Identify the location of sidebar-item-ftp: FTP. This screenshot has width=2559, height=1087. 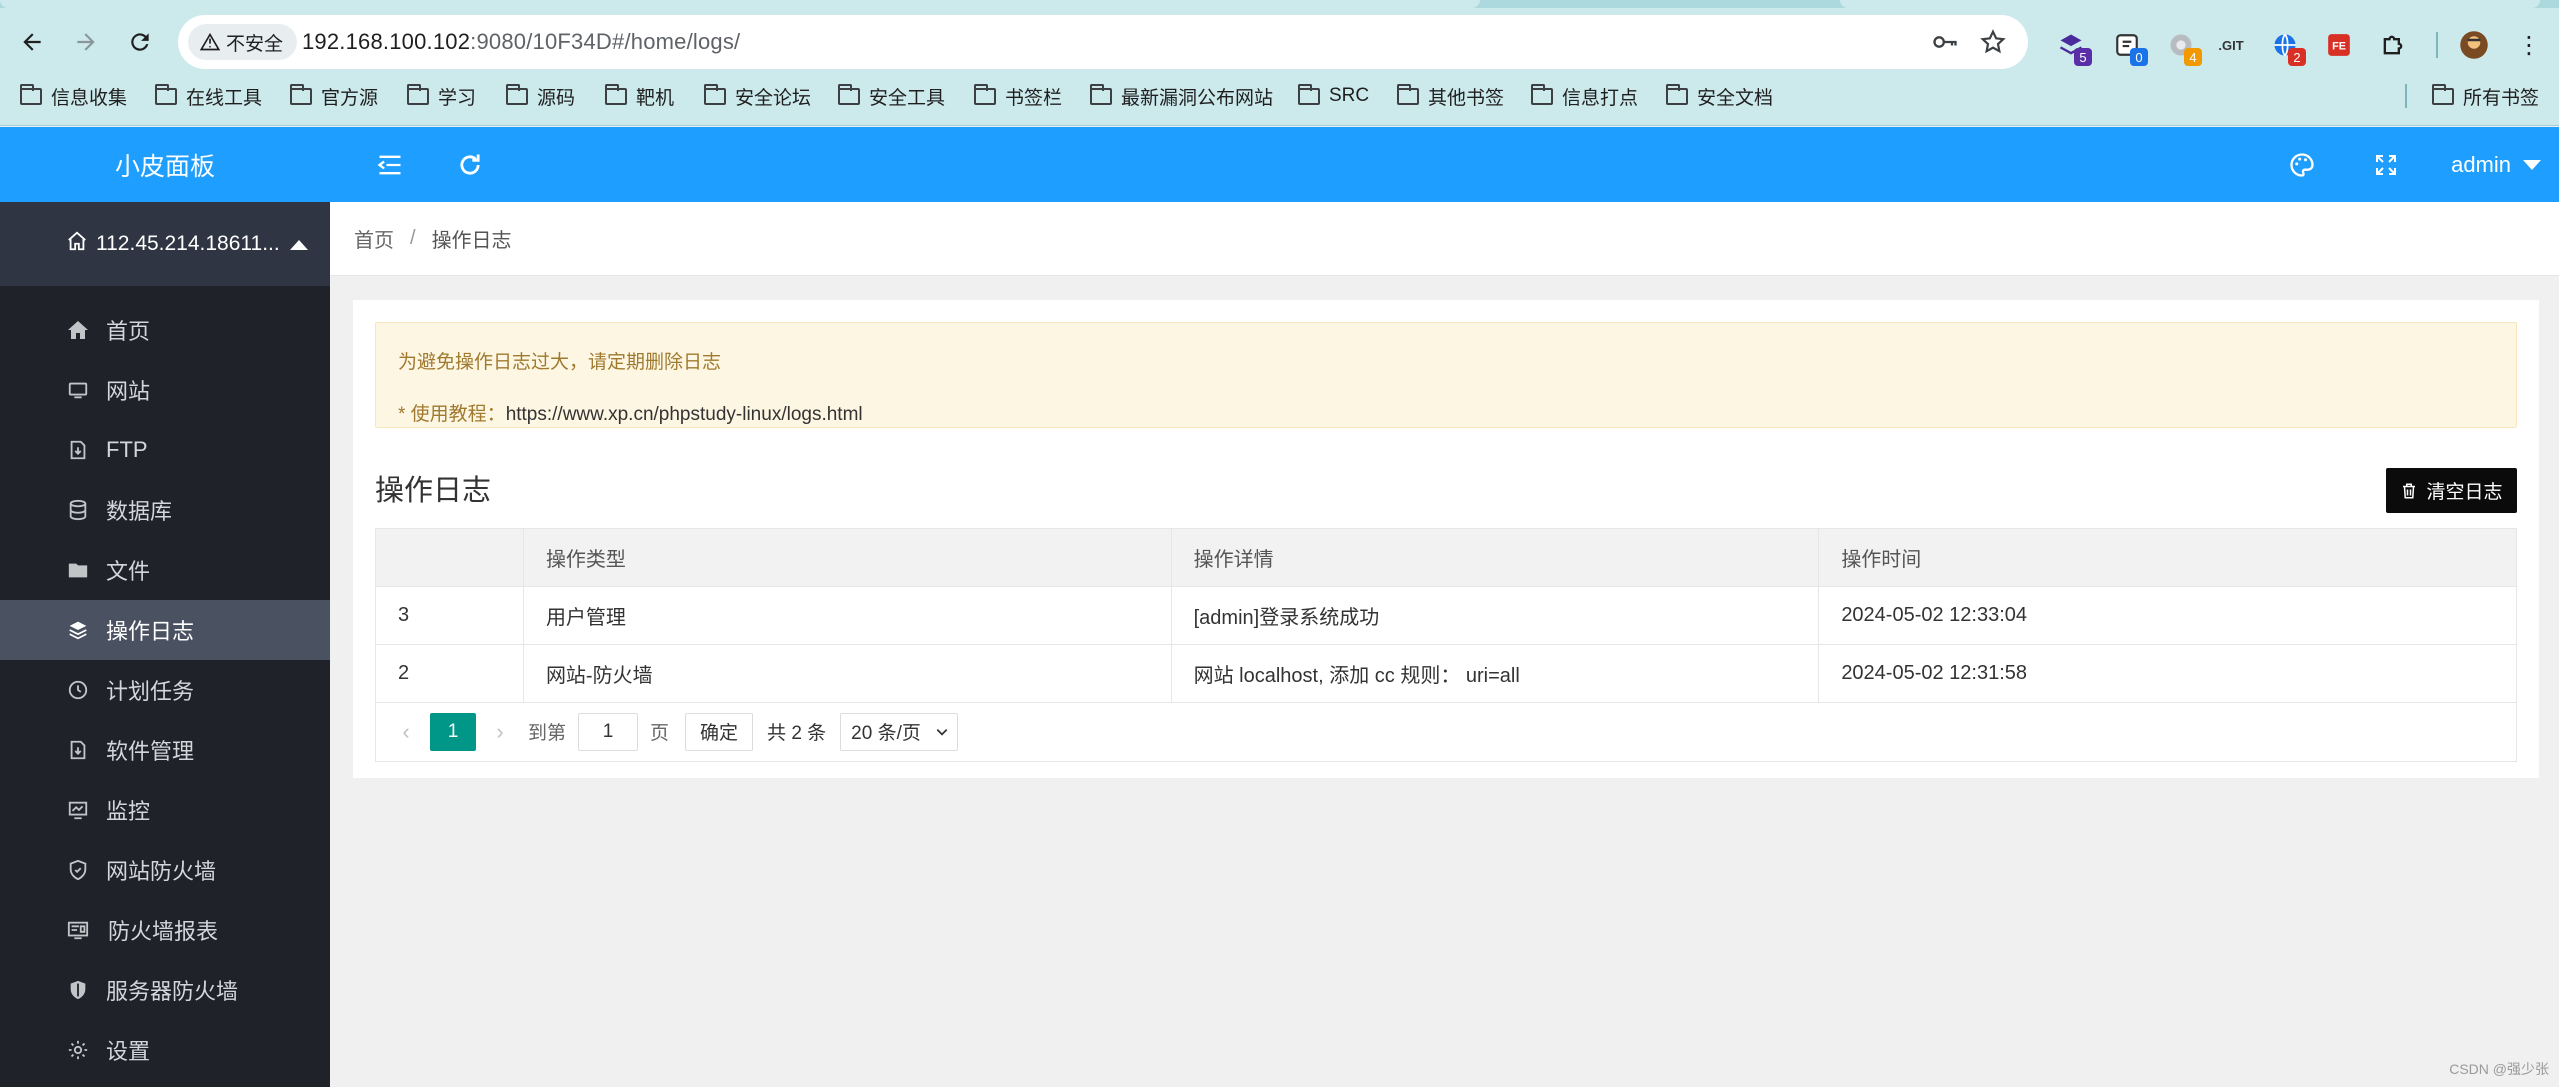
(165, 450).